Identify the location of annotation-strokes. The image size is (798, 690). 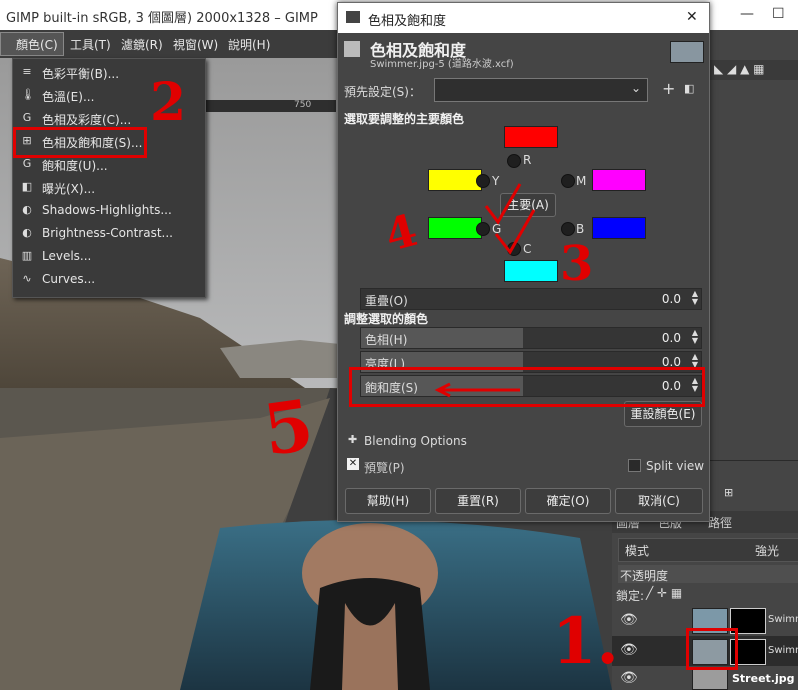
(485, 290).